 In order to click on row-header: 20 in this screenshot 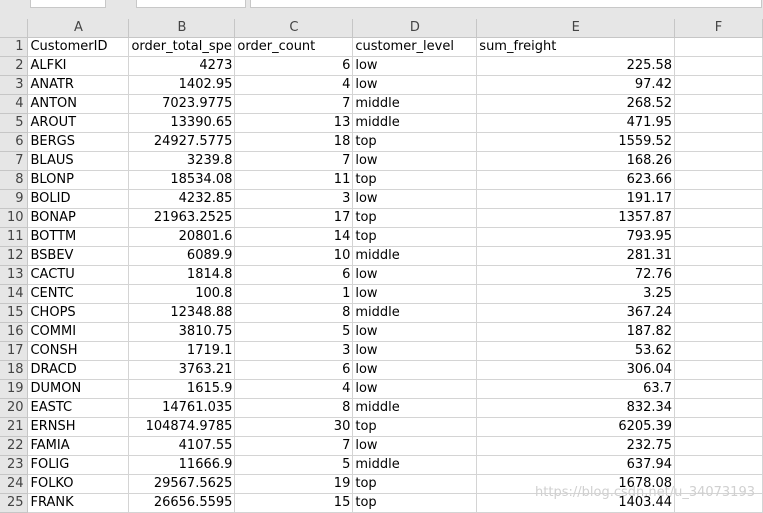, I will do `click(14, 408)`.